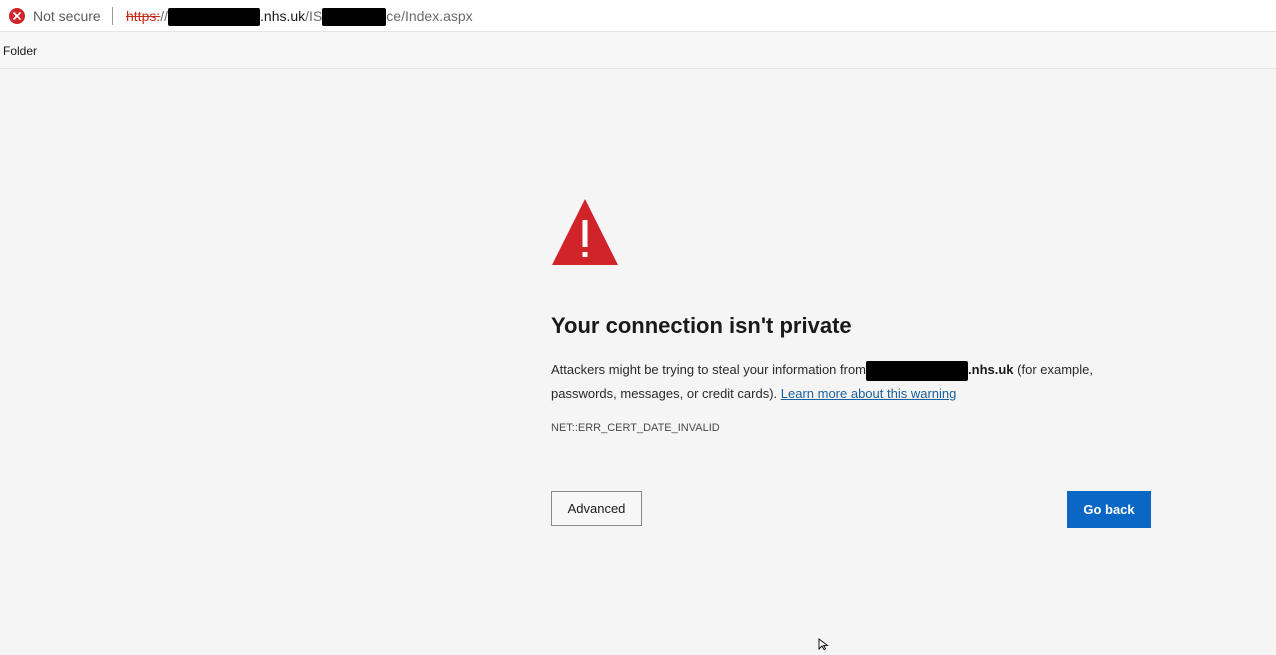  What do you see at coordinates (112, 16) in the screenshot?
I see `address-divider` at bounding box center [112, 16].